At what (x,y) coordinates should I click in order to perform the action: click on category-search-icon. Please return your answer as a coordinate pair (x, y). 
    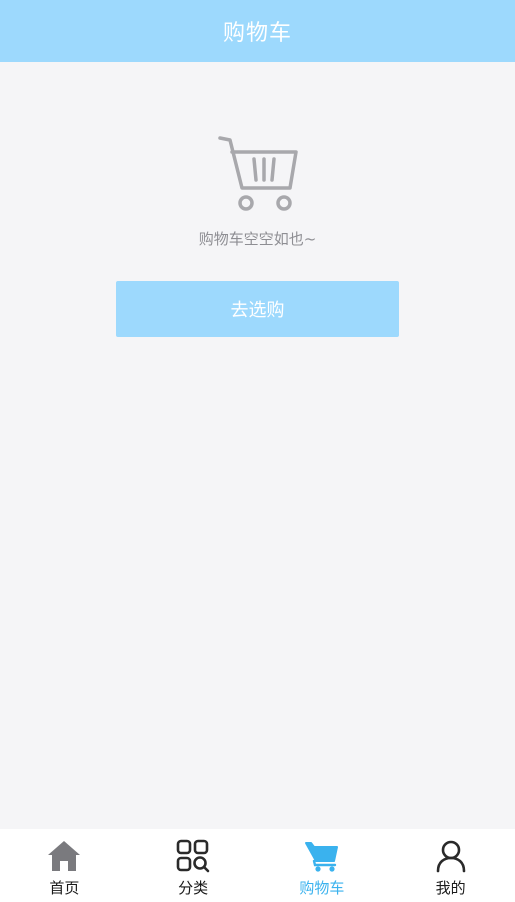
    Looking at the image, I should click on (193, 856).